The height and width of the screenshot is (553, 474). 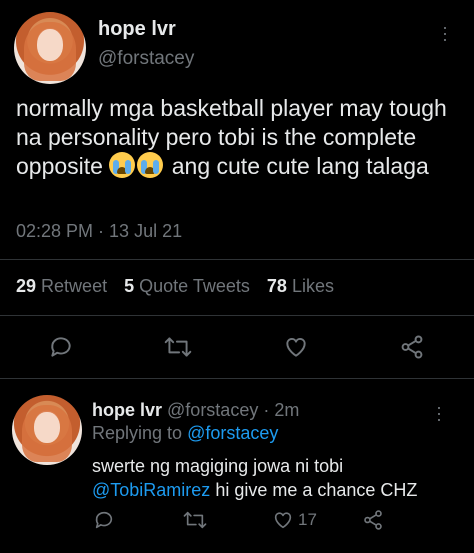 I want to click on quote-tweets-stat: 5 Quote Tweets, so click(x=189, y=286).